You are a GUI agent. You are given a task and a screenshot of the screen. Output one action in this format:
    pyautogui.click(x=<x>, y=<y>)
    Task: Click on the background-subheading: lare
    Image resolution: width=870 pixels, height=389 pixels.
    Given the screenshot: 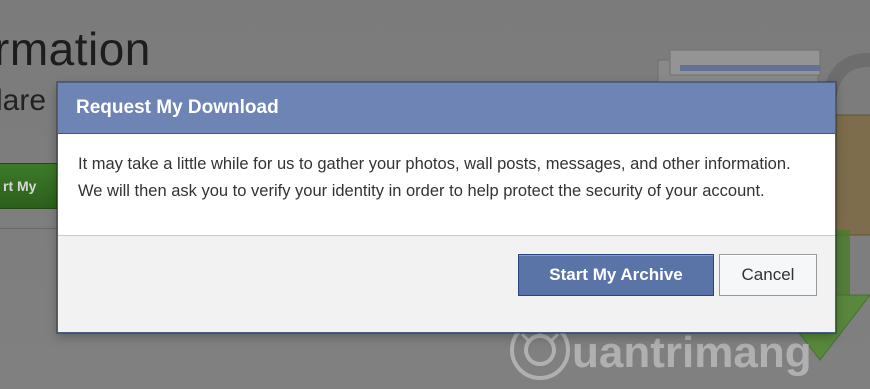 What is the action you would take?
    pyautogui.click(x=23, y=100)
    